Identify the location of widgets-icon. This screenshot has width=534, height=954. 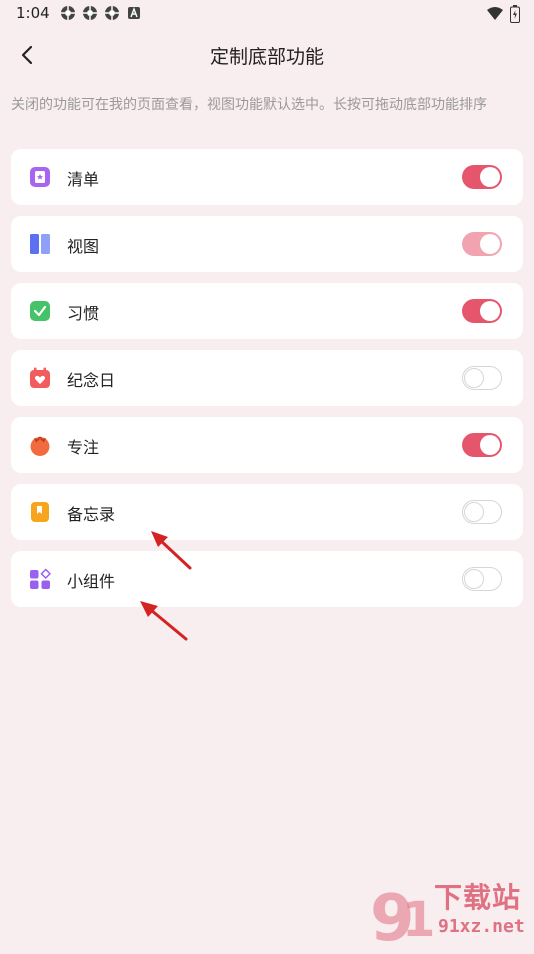
(40, 578).